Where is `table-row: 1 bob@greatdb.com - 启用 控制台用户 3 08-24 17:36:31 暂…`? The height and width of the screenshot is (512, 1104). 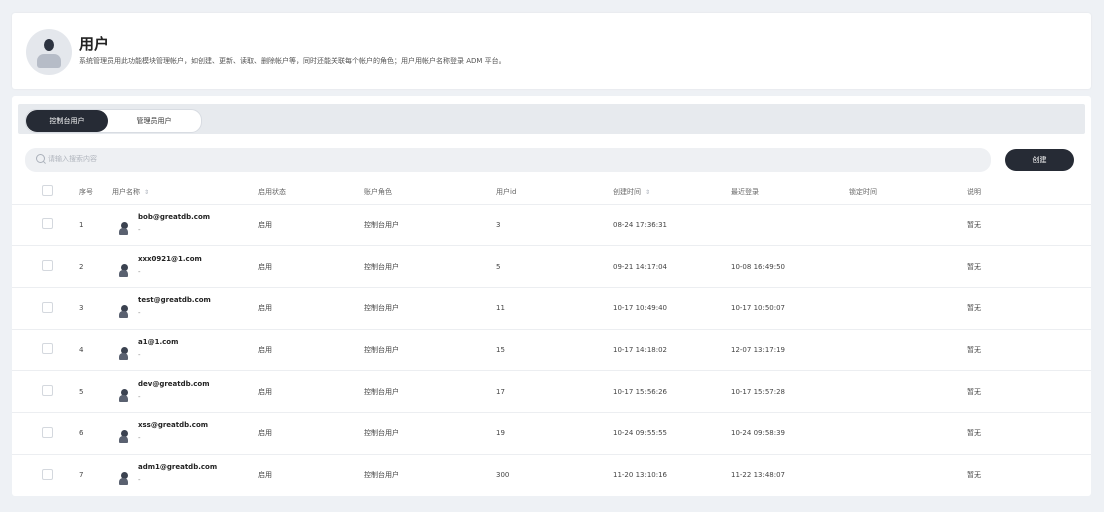 table-row: 1 bob@greatdb.com - 启用 控制台用户 3 08-24 17:36:31 暂… is located at coordinates (551, 225).